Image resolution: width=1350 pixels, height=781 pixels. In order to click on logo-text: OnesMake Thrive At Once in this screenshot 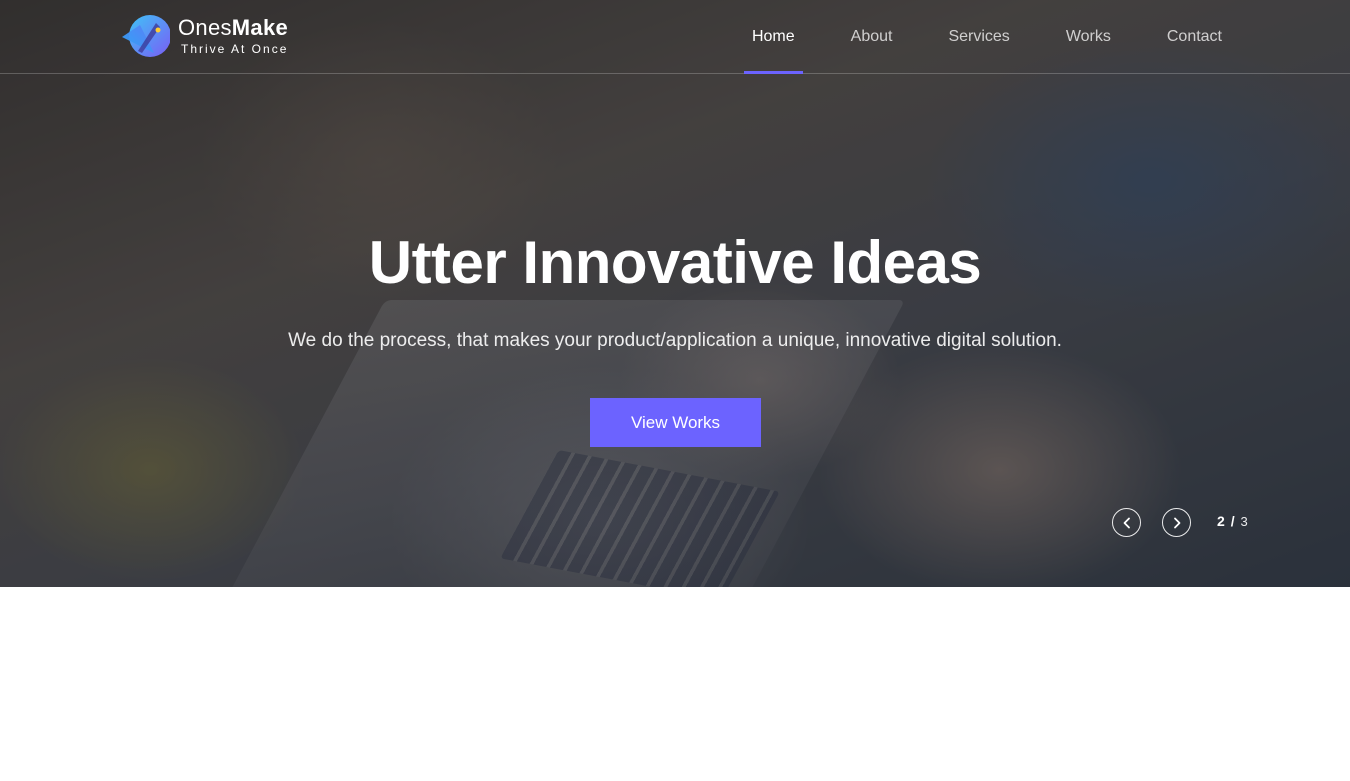, I will do `click(233, 36)`.